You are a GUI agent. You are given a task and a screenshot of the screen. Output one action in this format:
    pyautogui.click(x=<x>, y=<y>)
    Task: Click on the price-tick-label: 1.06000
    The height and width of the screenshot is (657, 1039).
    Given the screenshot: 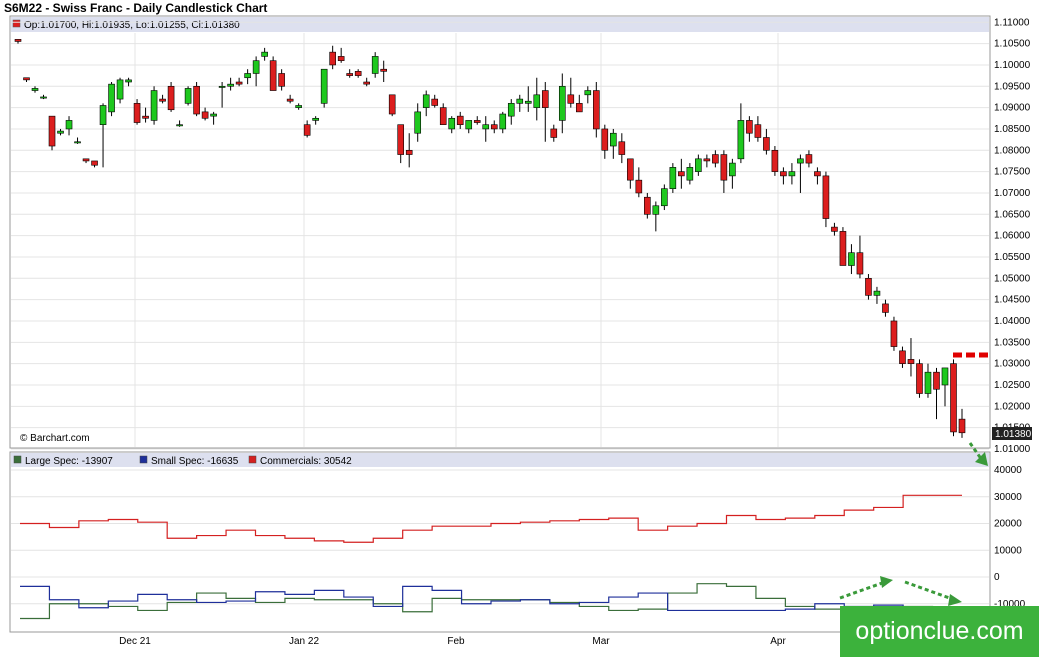 What is the action you would take?
    pyautogui.click(x=1012, y=236)
    